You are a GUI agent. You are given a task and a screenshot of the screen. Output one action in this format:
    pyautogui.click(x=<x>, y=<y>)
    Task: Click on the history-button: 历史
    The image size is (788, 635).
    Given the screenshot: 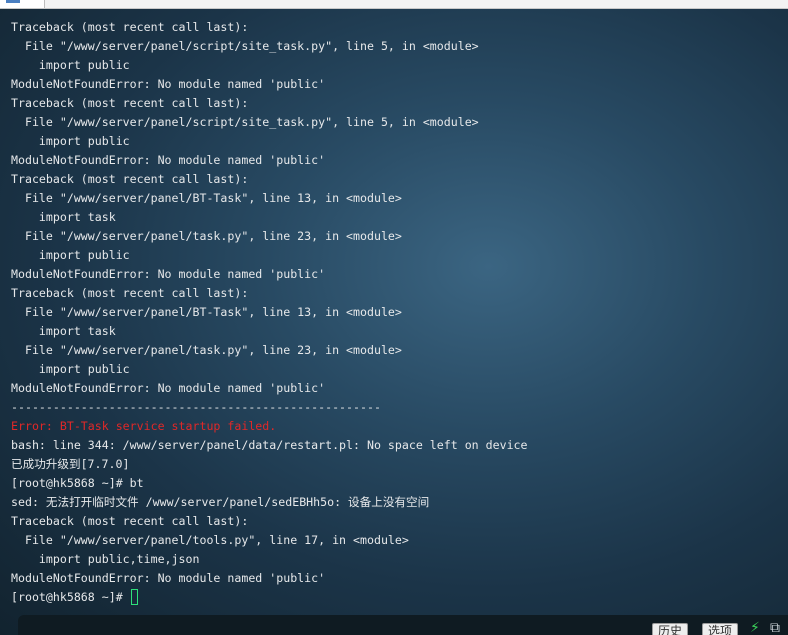 What is the action you would take?
    pyautogui.click(x=670, y=629)
    